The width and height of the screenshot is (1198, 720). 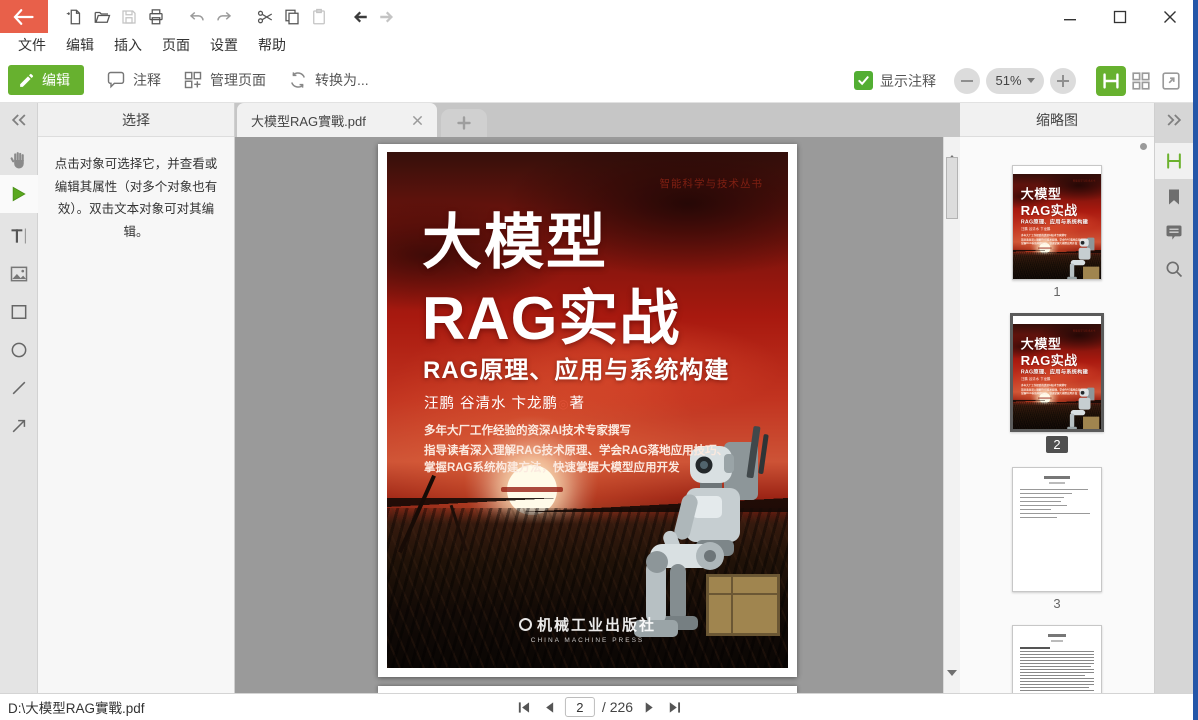 What do you see at coordinates (1111, 80) in the screenshot?
I see `single-page-view-button` at bounding box center [1111, 80].